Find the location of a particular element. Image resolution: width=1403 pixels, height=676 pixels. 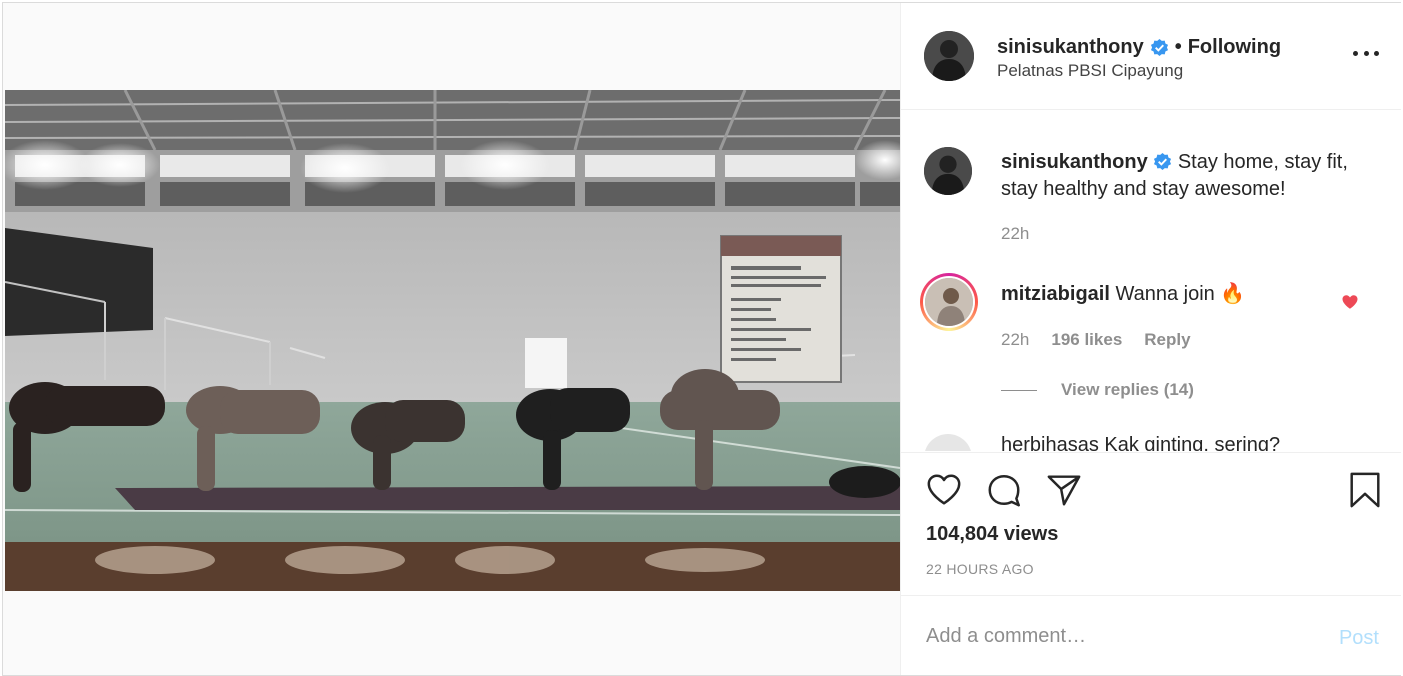

view-replies-button: View replies (14) is located at coordinates (1097, 390).